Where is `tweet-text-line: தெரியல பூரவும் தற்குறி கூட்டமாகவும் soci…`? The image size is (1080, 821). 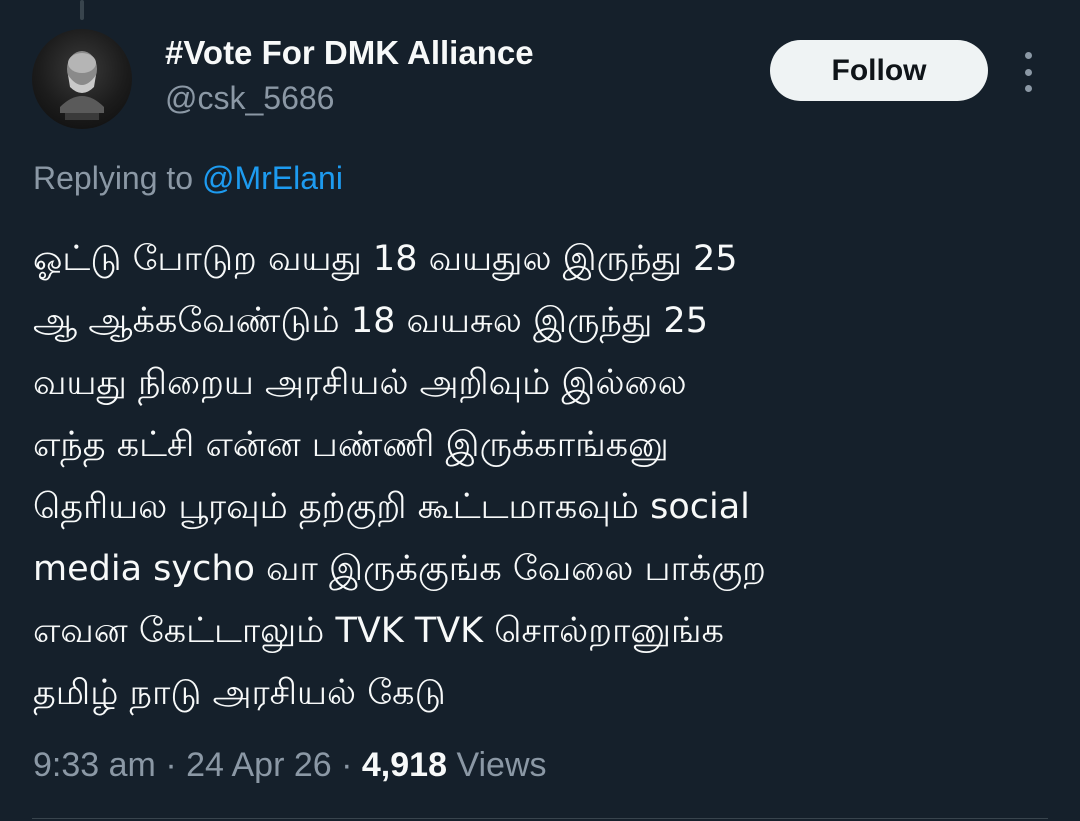
tweet-text-line: தெரியல பூரவும் தற்குறி கூட்டமாகவும் soci… is located at coordinates (391, 507).